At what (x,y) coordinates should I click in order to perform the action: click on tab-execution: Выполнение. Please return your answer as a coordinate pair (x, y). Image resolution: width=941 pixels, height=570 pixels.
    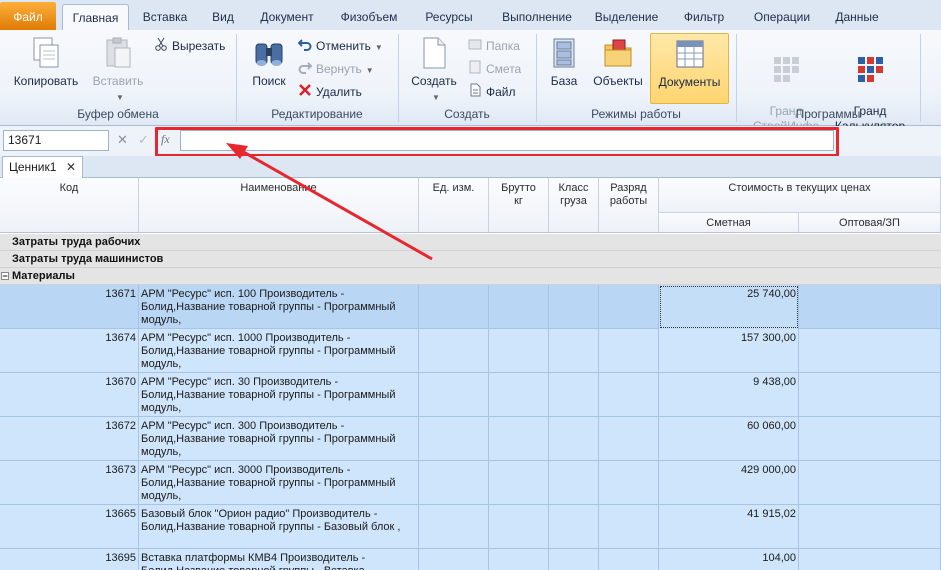
    Looking at the image, I should click on (537, 17).